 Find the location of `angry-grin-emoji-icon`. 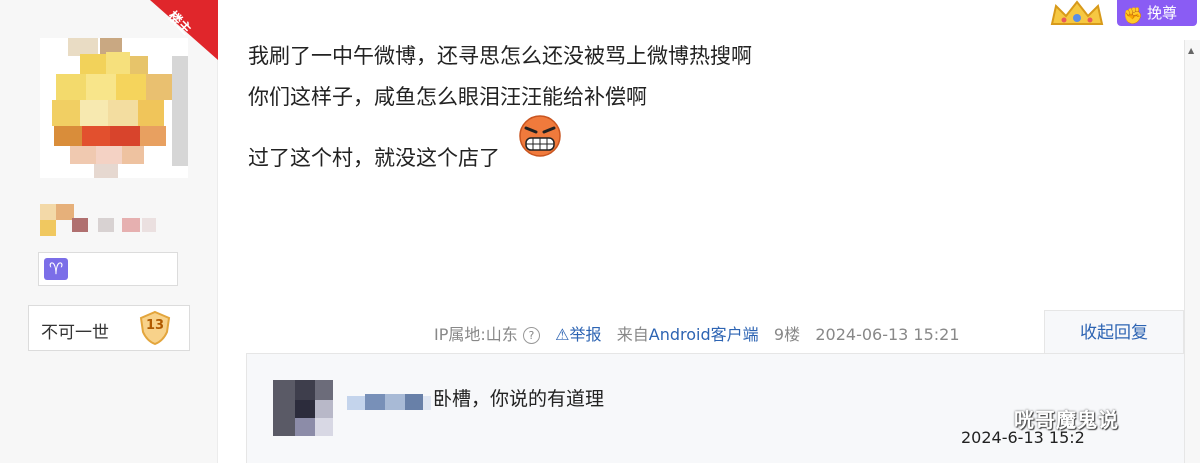

angry-grin-emoji-icon is located at coordinates (540, 136).